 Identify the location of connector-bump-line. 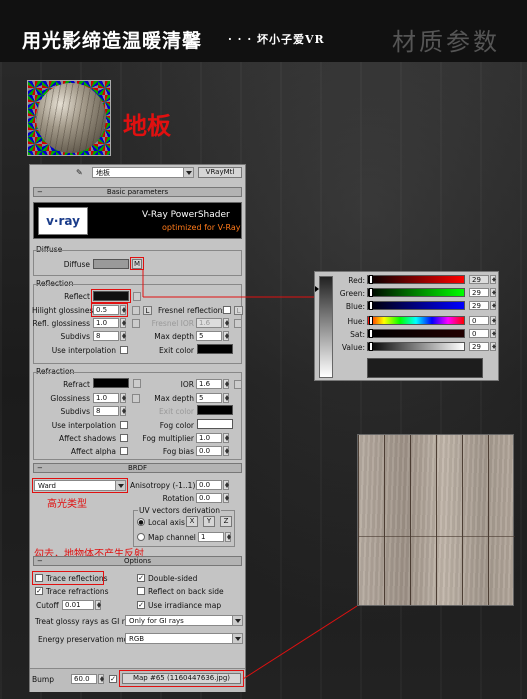
(300, 642).